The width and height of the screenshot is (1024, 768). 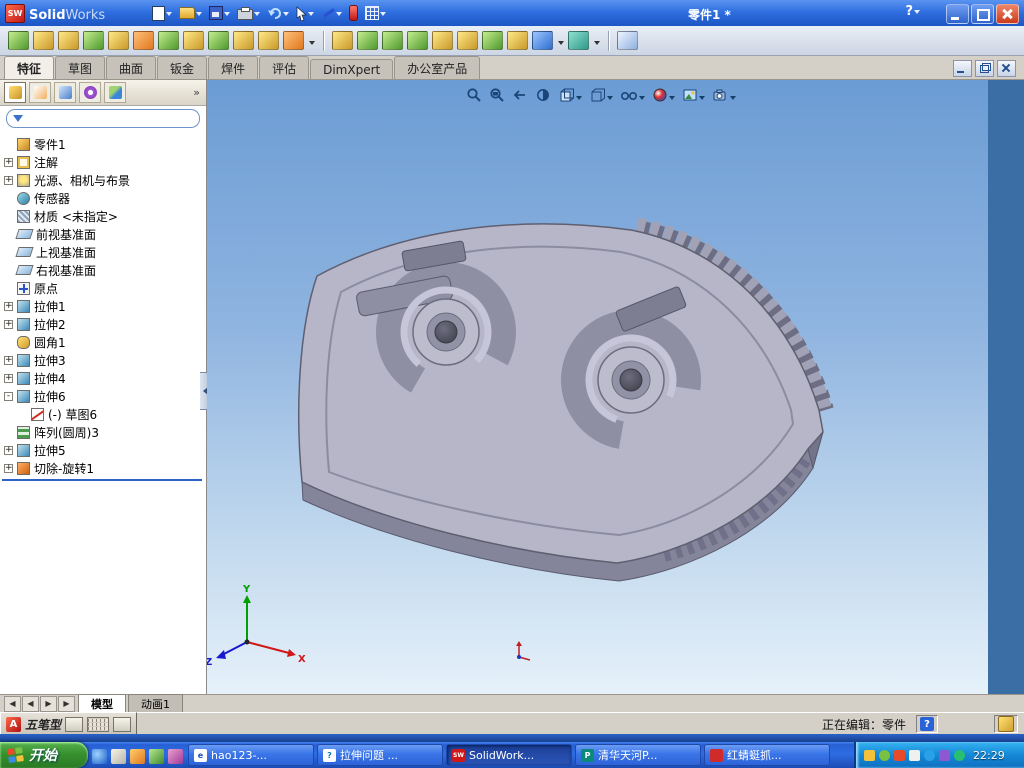 What do you see at coordinates (869, 755) in the screenshot?
I see `tray-input-method-icon` at bounding box center [869, 755].